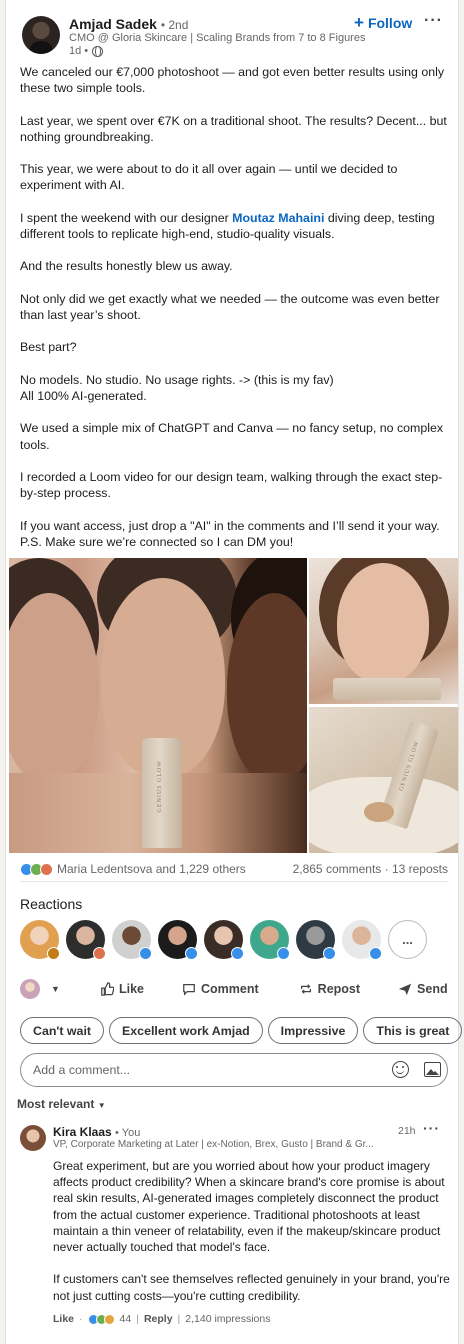  What do you see at coordinates (98, 51) in the screenshot?
I see `globe-icon` at bounding box center [98, 51].